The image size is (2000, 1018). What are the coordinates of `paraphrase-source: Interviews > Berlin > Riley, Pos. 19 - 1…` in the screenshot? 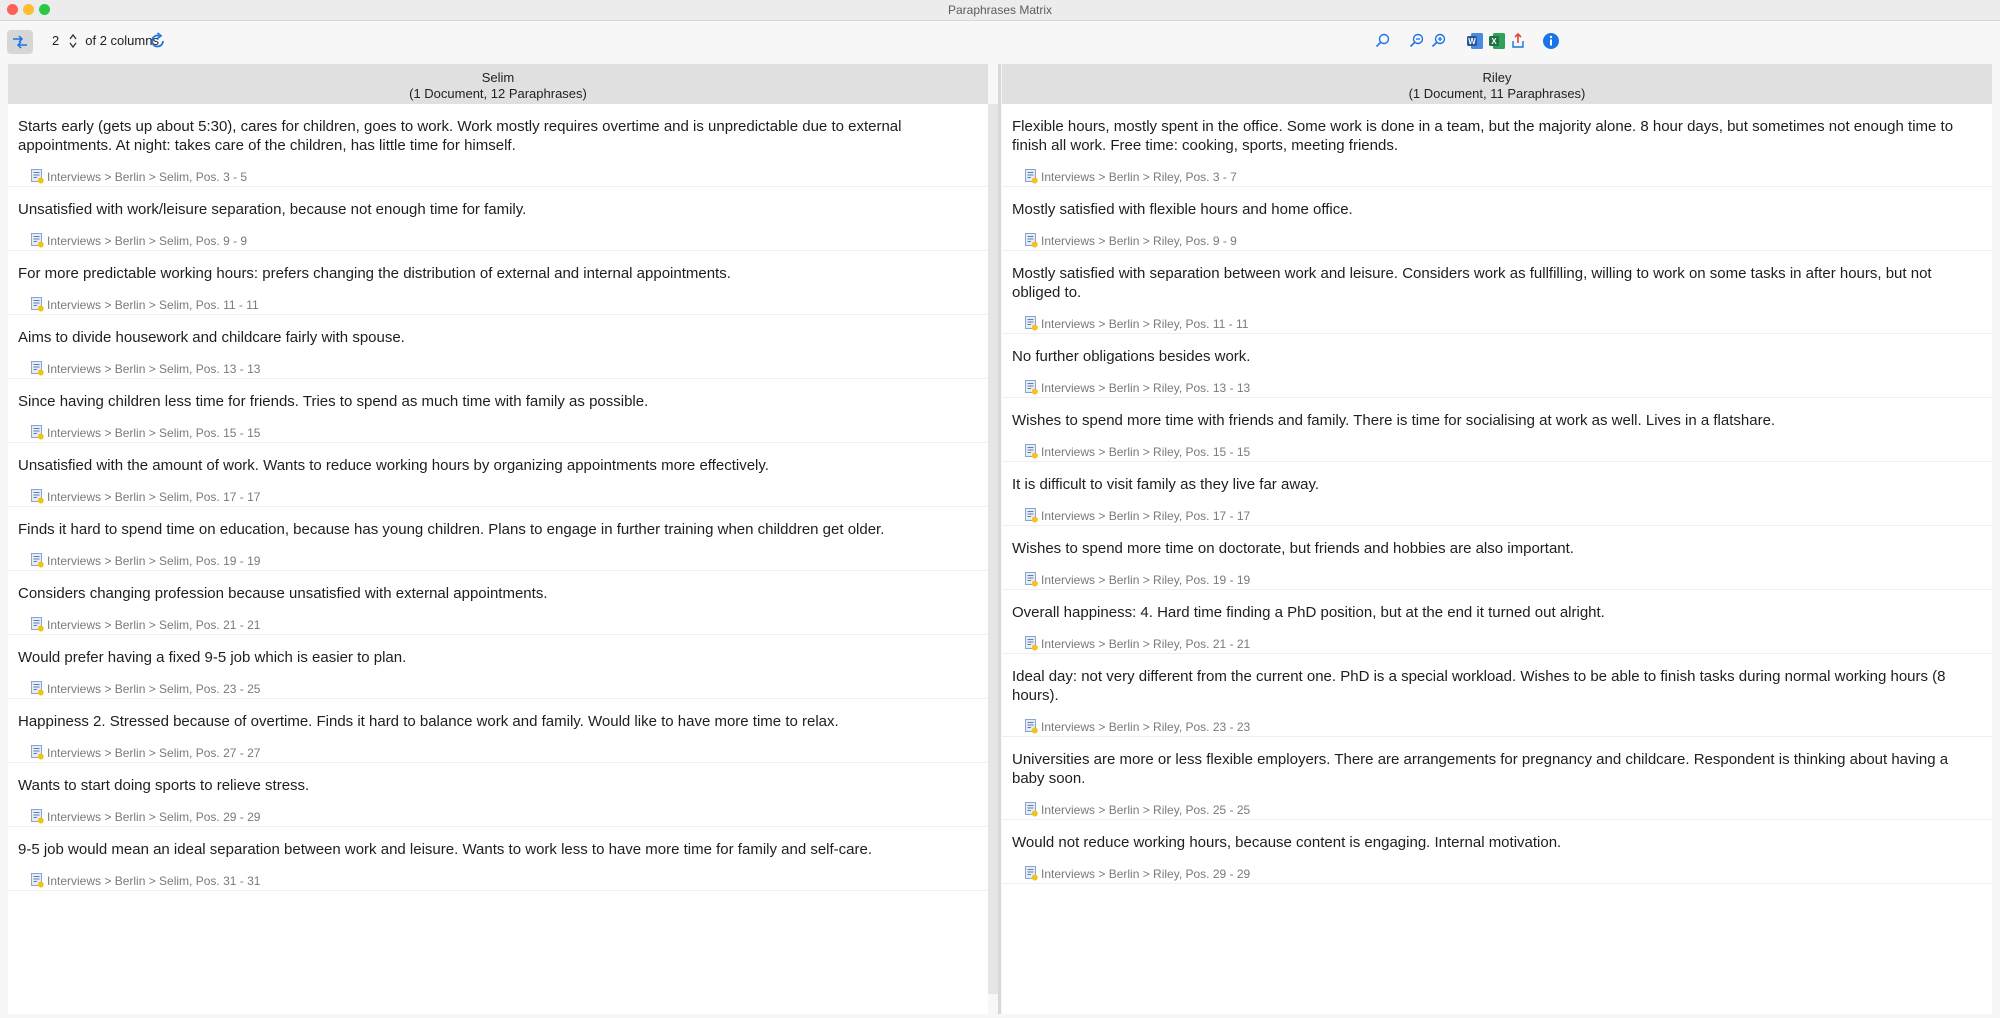 It's located at (1497, 579).